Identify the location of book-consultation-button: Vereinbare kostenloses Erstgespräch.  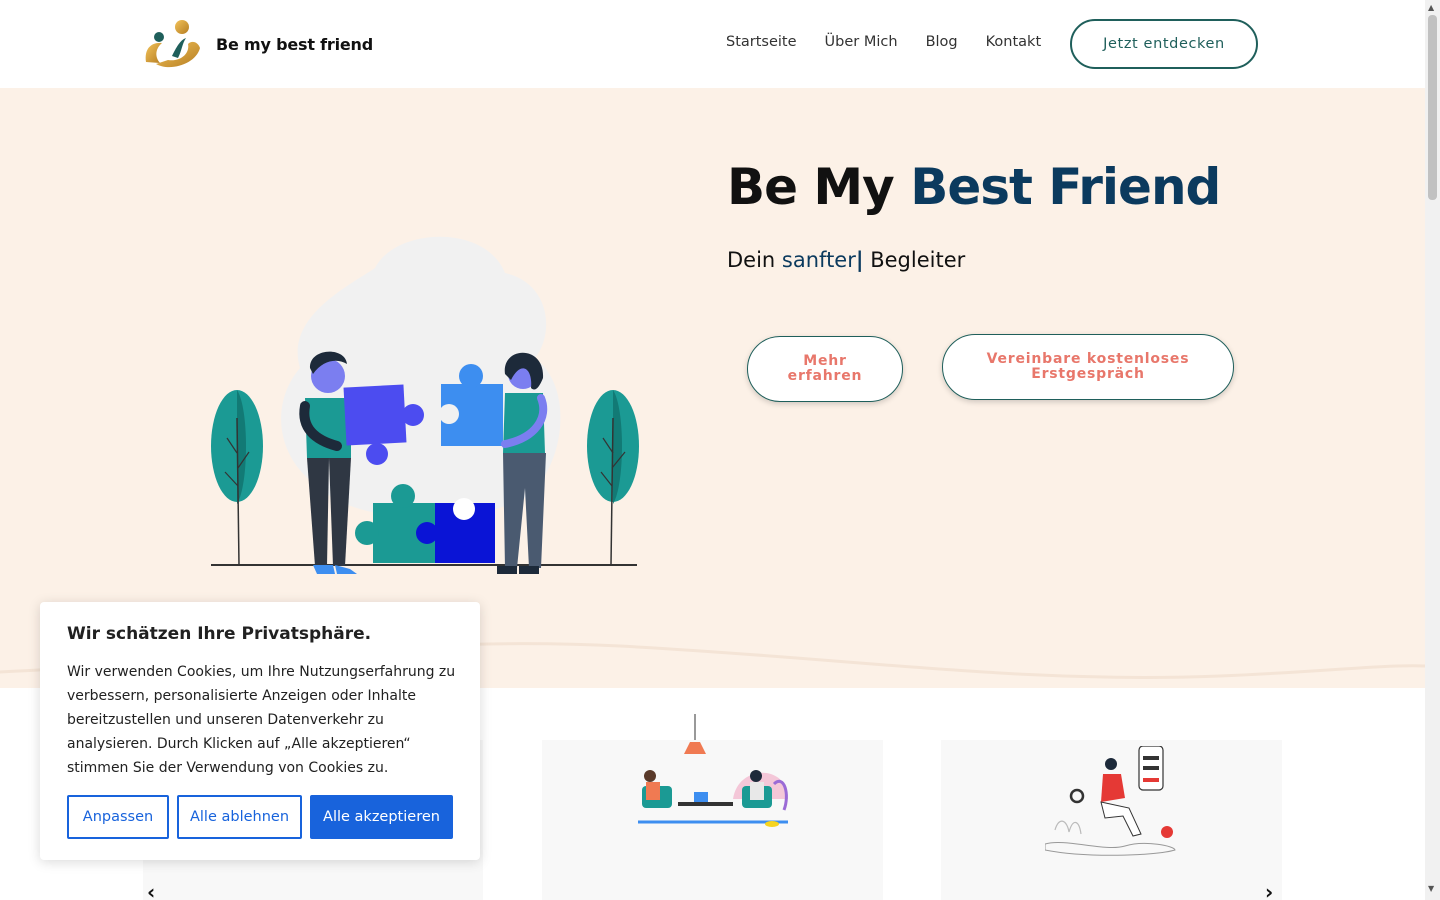
(1088, 367).